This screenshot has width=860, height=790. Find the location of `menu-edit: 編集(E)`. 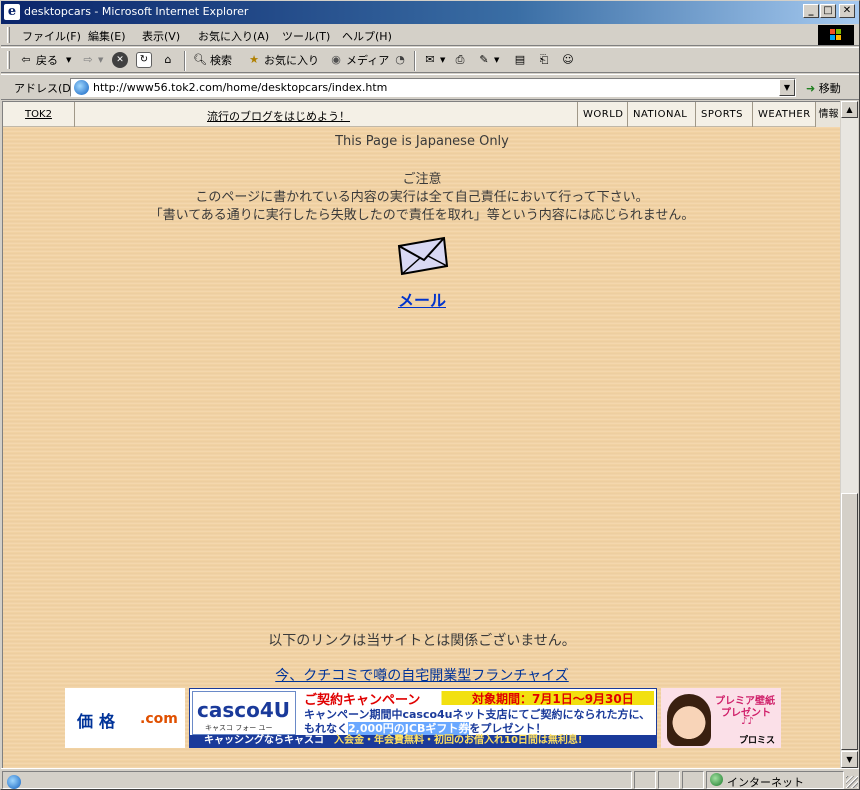

menu-edit: 編集(E) is located at coordinates (107, 36).